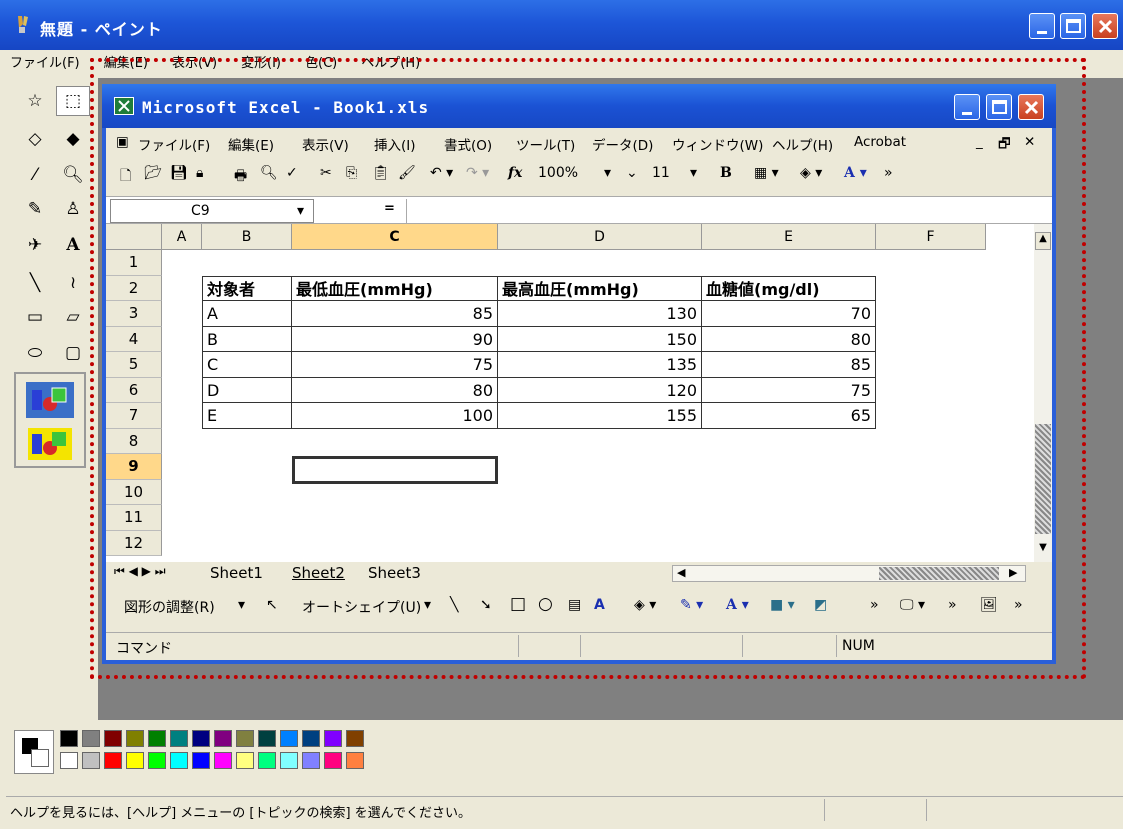  I want to click on scroll-up-icon: ▲, so click(1043, 241).